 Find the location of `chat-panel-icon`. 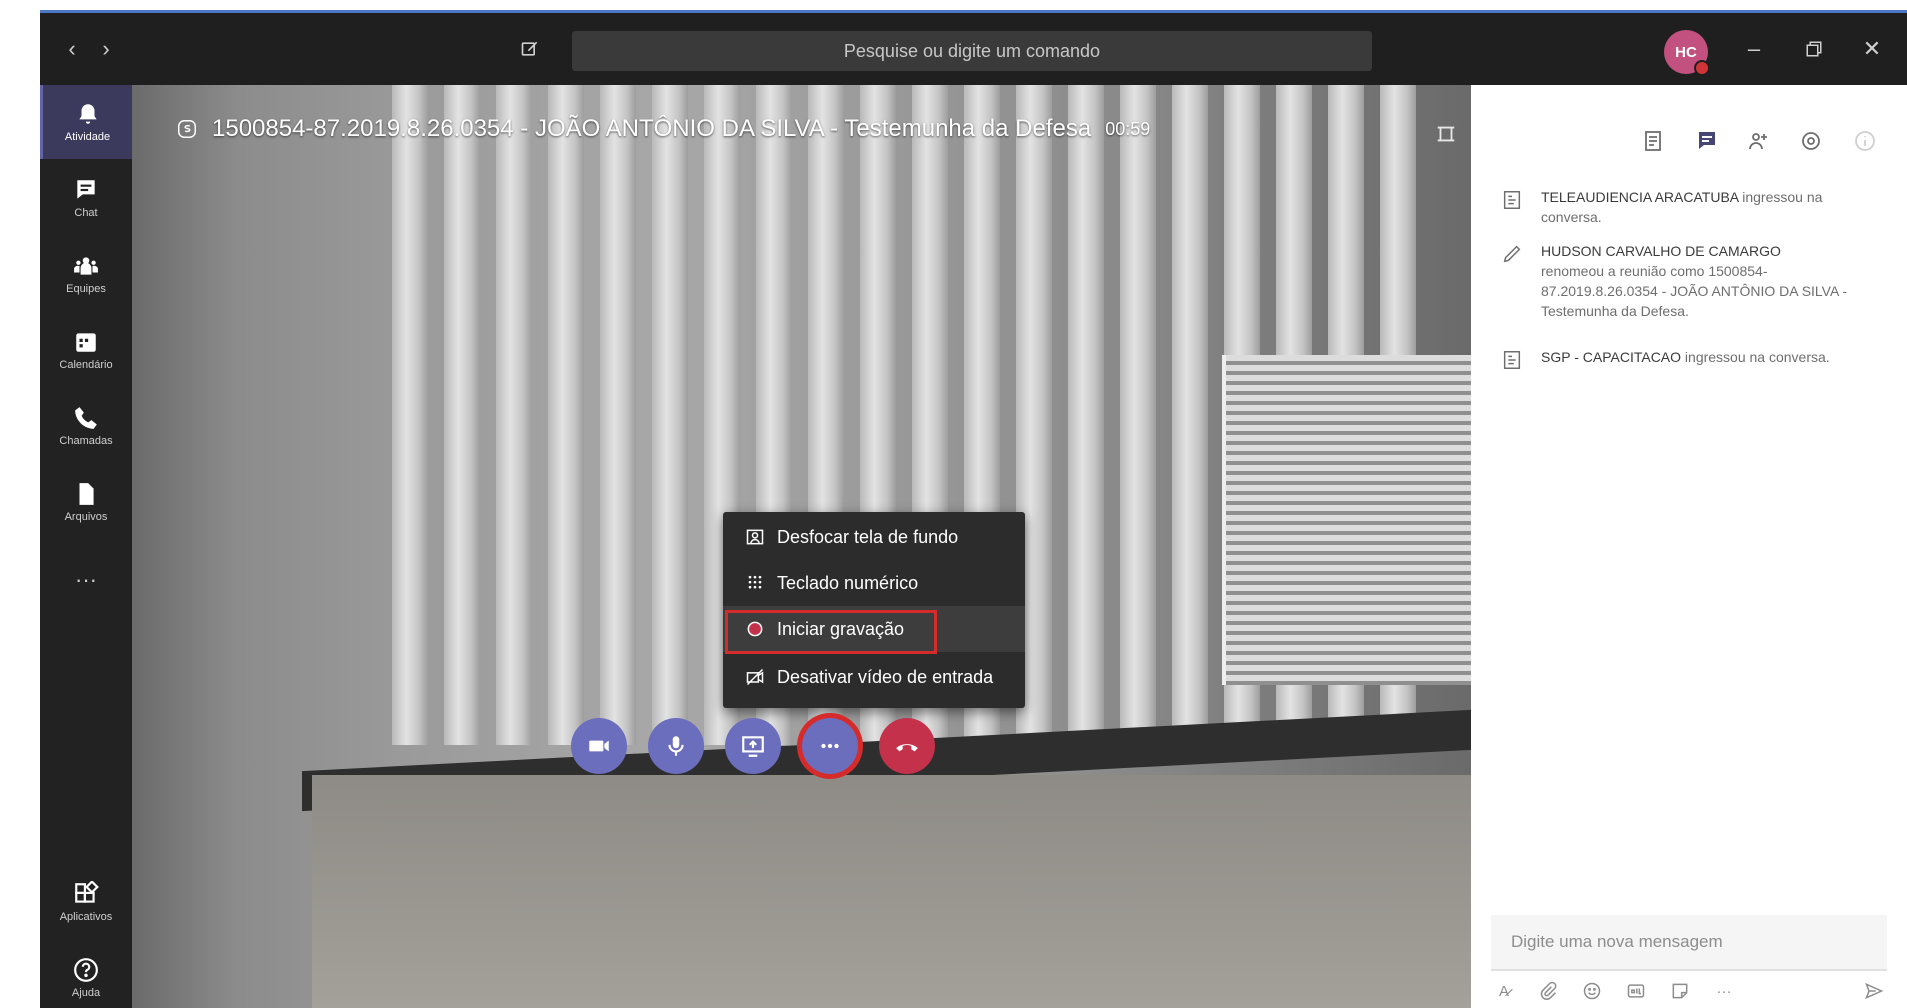

chat-panel-icon is located at coordinates (1707, 141).